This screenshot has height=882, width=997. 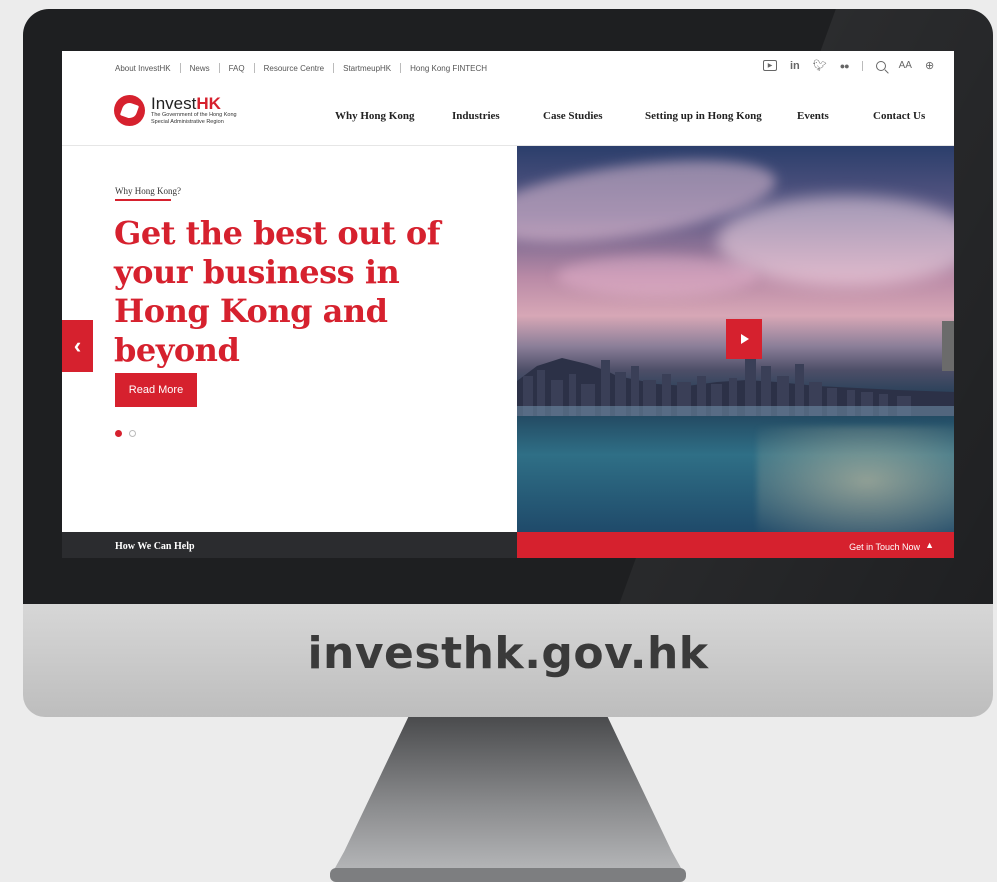 What do you see at coordinates (237, 68) in the screenshot?
I see `utility-link-faq: FAQ` at bounding box center [237, 68].